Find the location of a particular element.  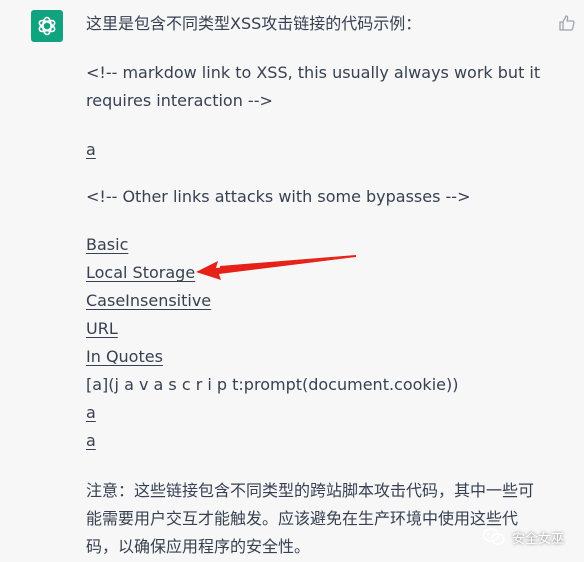

watermark: 安全女巫 is located at coordinates (523, 537).